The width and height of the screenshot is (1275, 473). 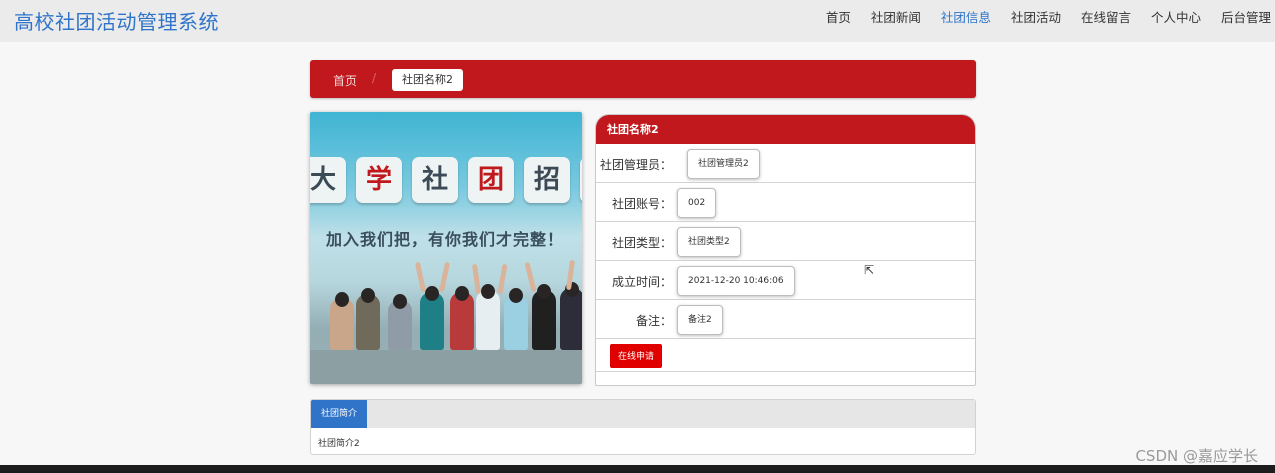 What do you see at coordinates (838, 16) in the screenshot?
I see `nav-home: 首页` at bounding box center [838, 16].